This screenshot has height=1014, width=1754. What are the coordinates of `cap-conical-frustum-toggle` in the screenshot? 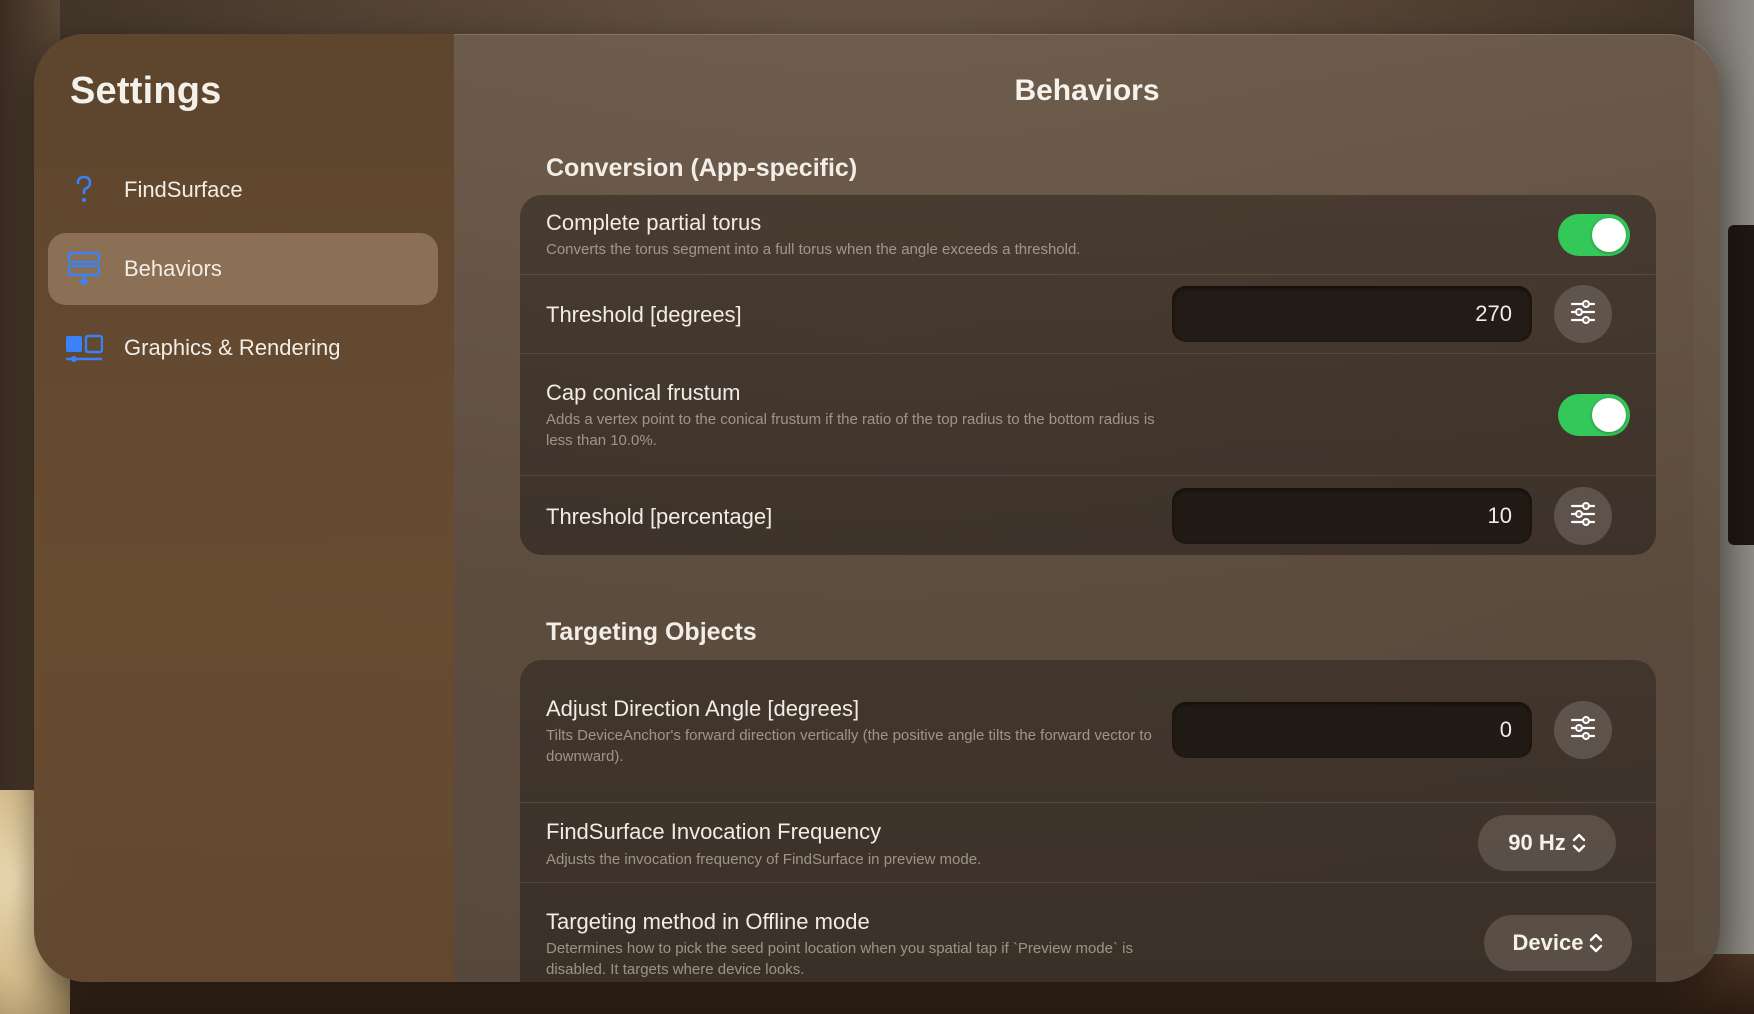 It's located at (1594, 415).